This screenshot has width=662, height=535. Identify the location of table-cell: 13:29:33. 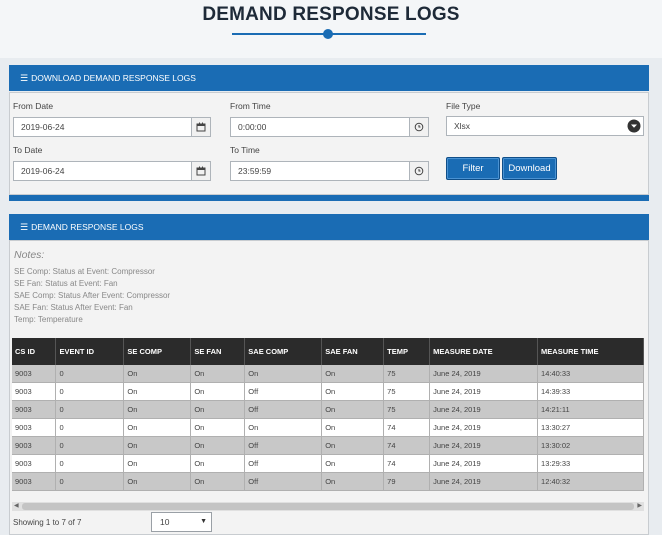
(590, 463).